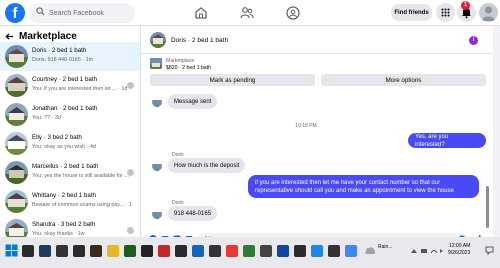 The width and height of the screenshot is (500, 268). What do you see at coordinates (65, 108) in the screenshot?
I see `conversation-name: Jonathan · 2 bed 1 bath` at bounding box center [65, 108].